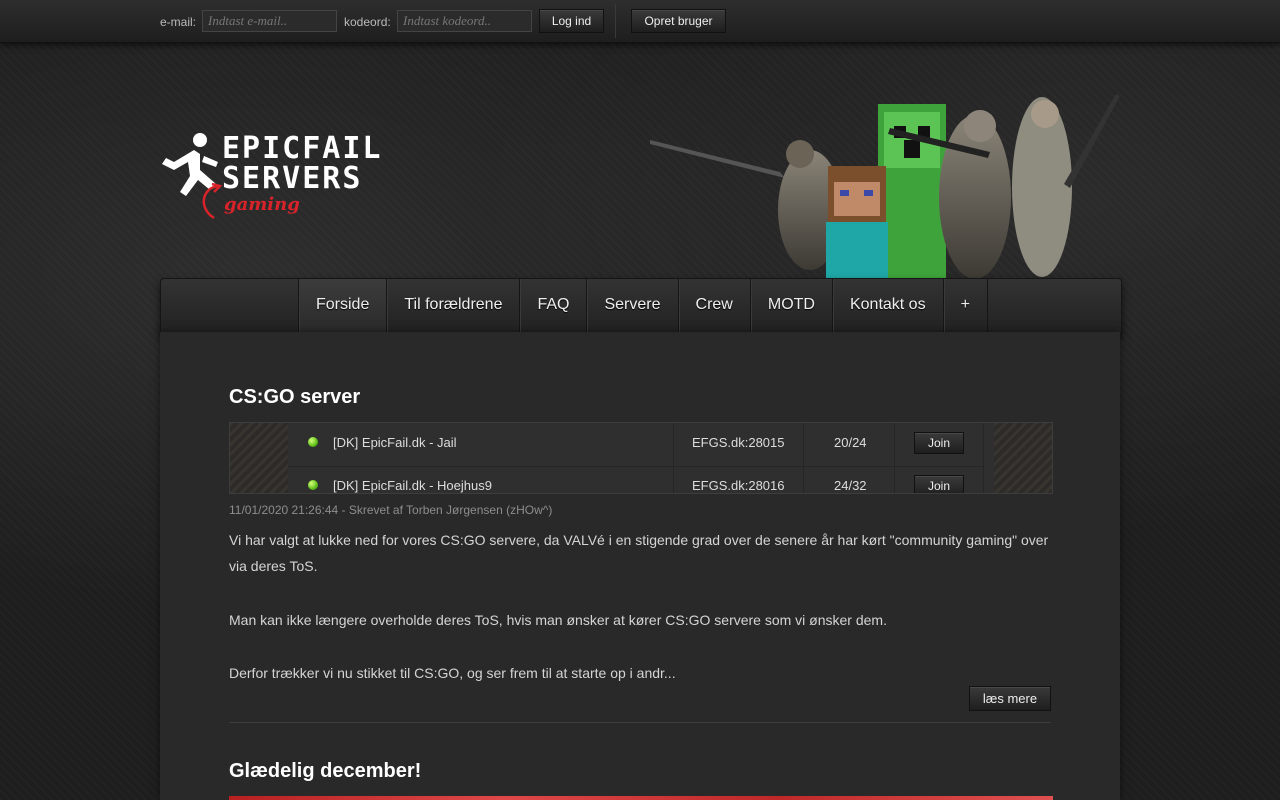  Describe the element at coordinates (259, 458) in the screenshot. I see `banner-left-art` at that location.